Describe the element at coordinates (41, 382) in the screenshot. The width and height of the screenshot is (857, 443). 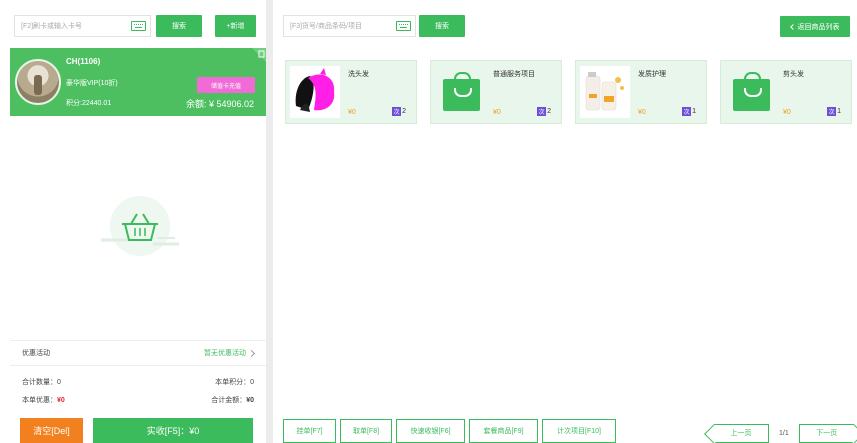
I see `total-count: 合计数量：0` at that location.